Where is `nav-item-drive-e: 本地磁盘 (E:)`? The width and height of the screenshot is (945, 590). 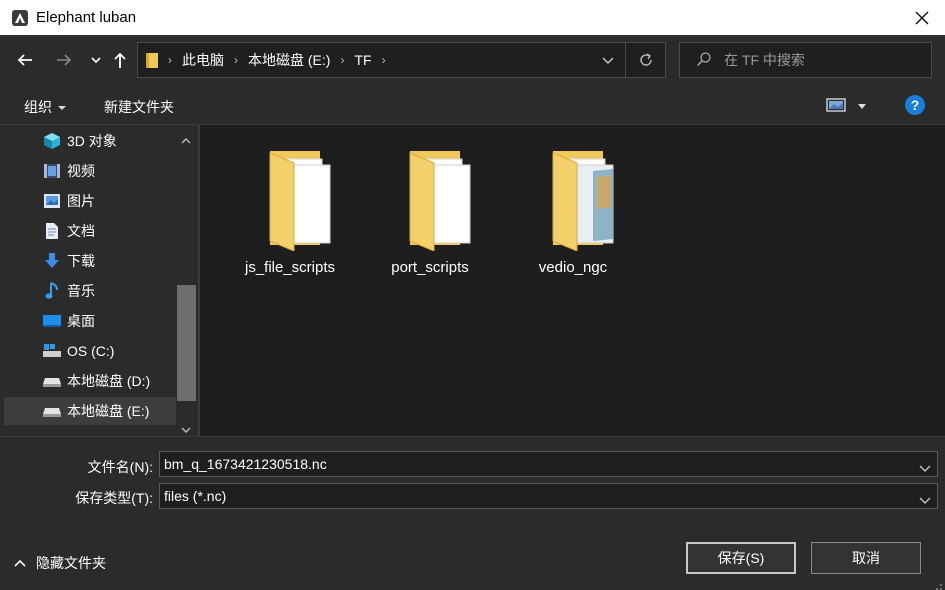 nav-item-drive-e: 本地磁盘 (E:) is located at coordinates (90, 411).